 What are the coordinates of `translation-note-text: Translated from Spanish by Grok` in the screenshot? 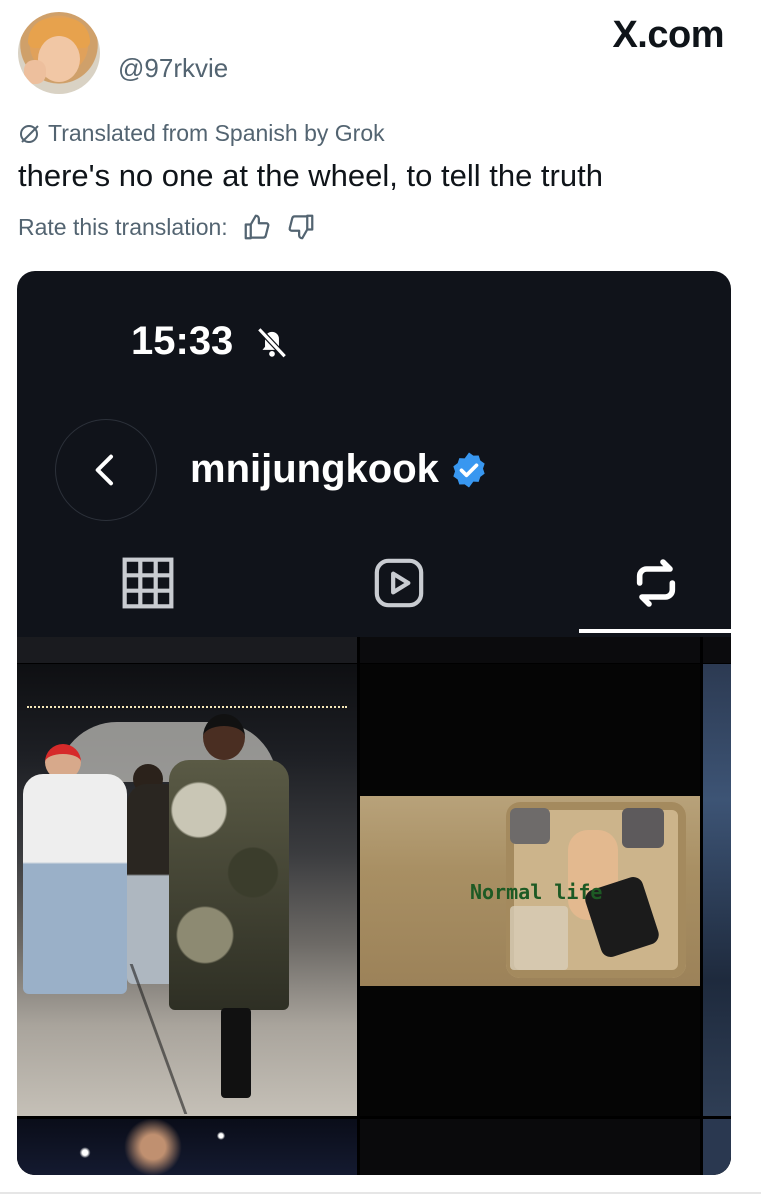 It's located at (216, 133).